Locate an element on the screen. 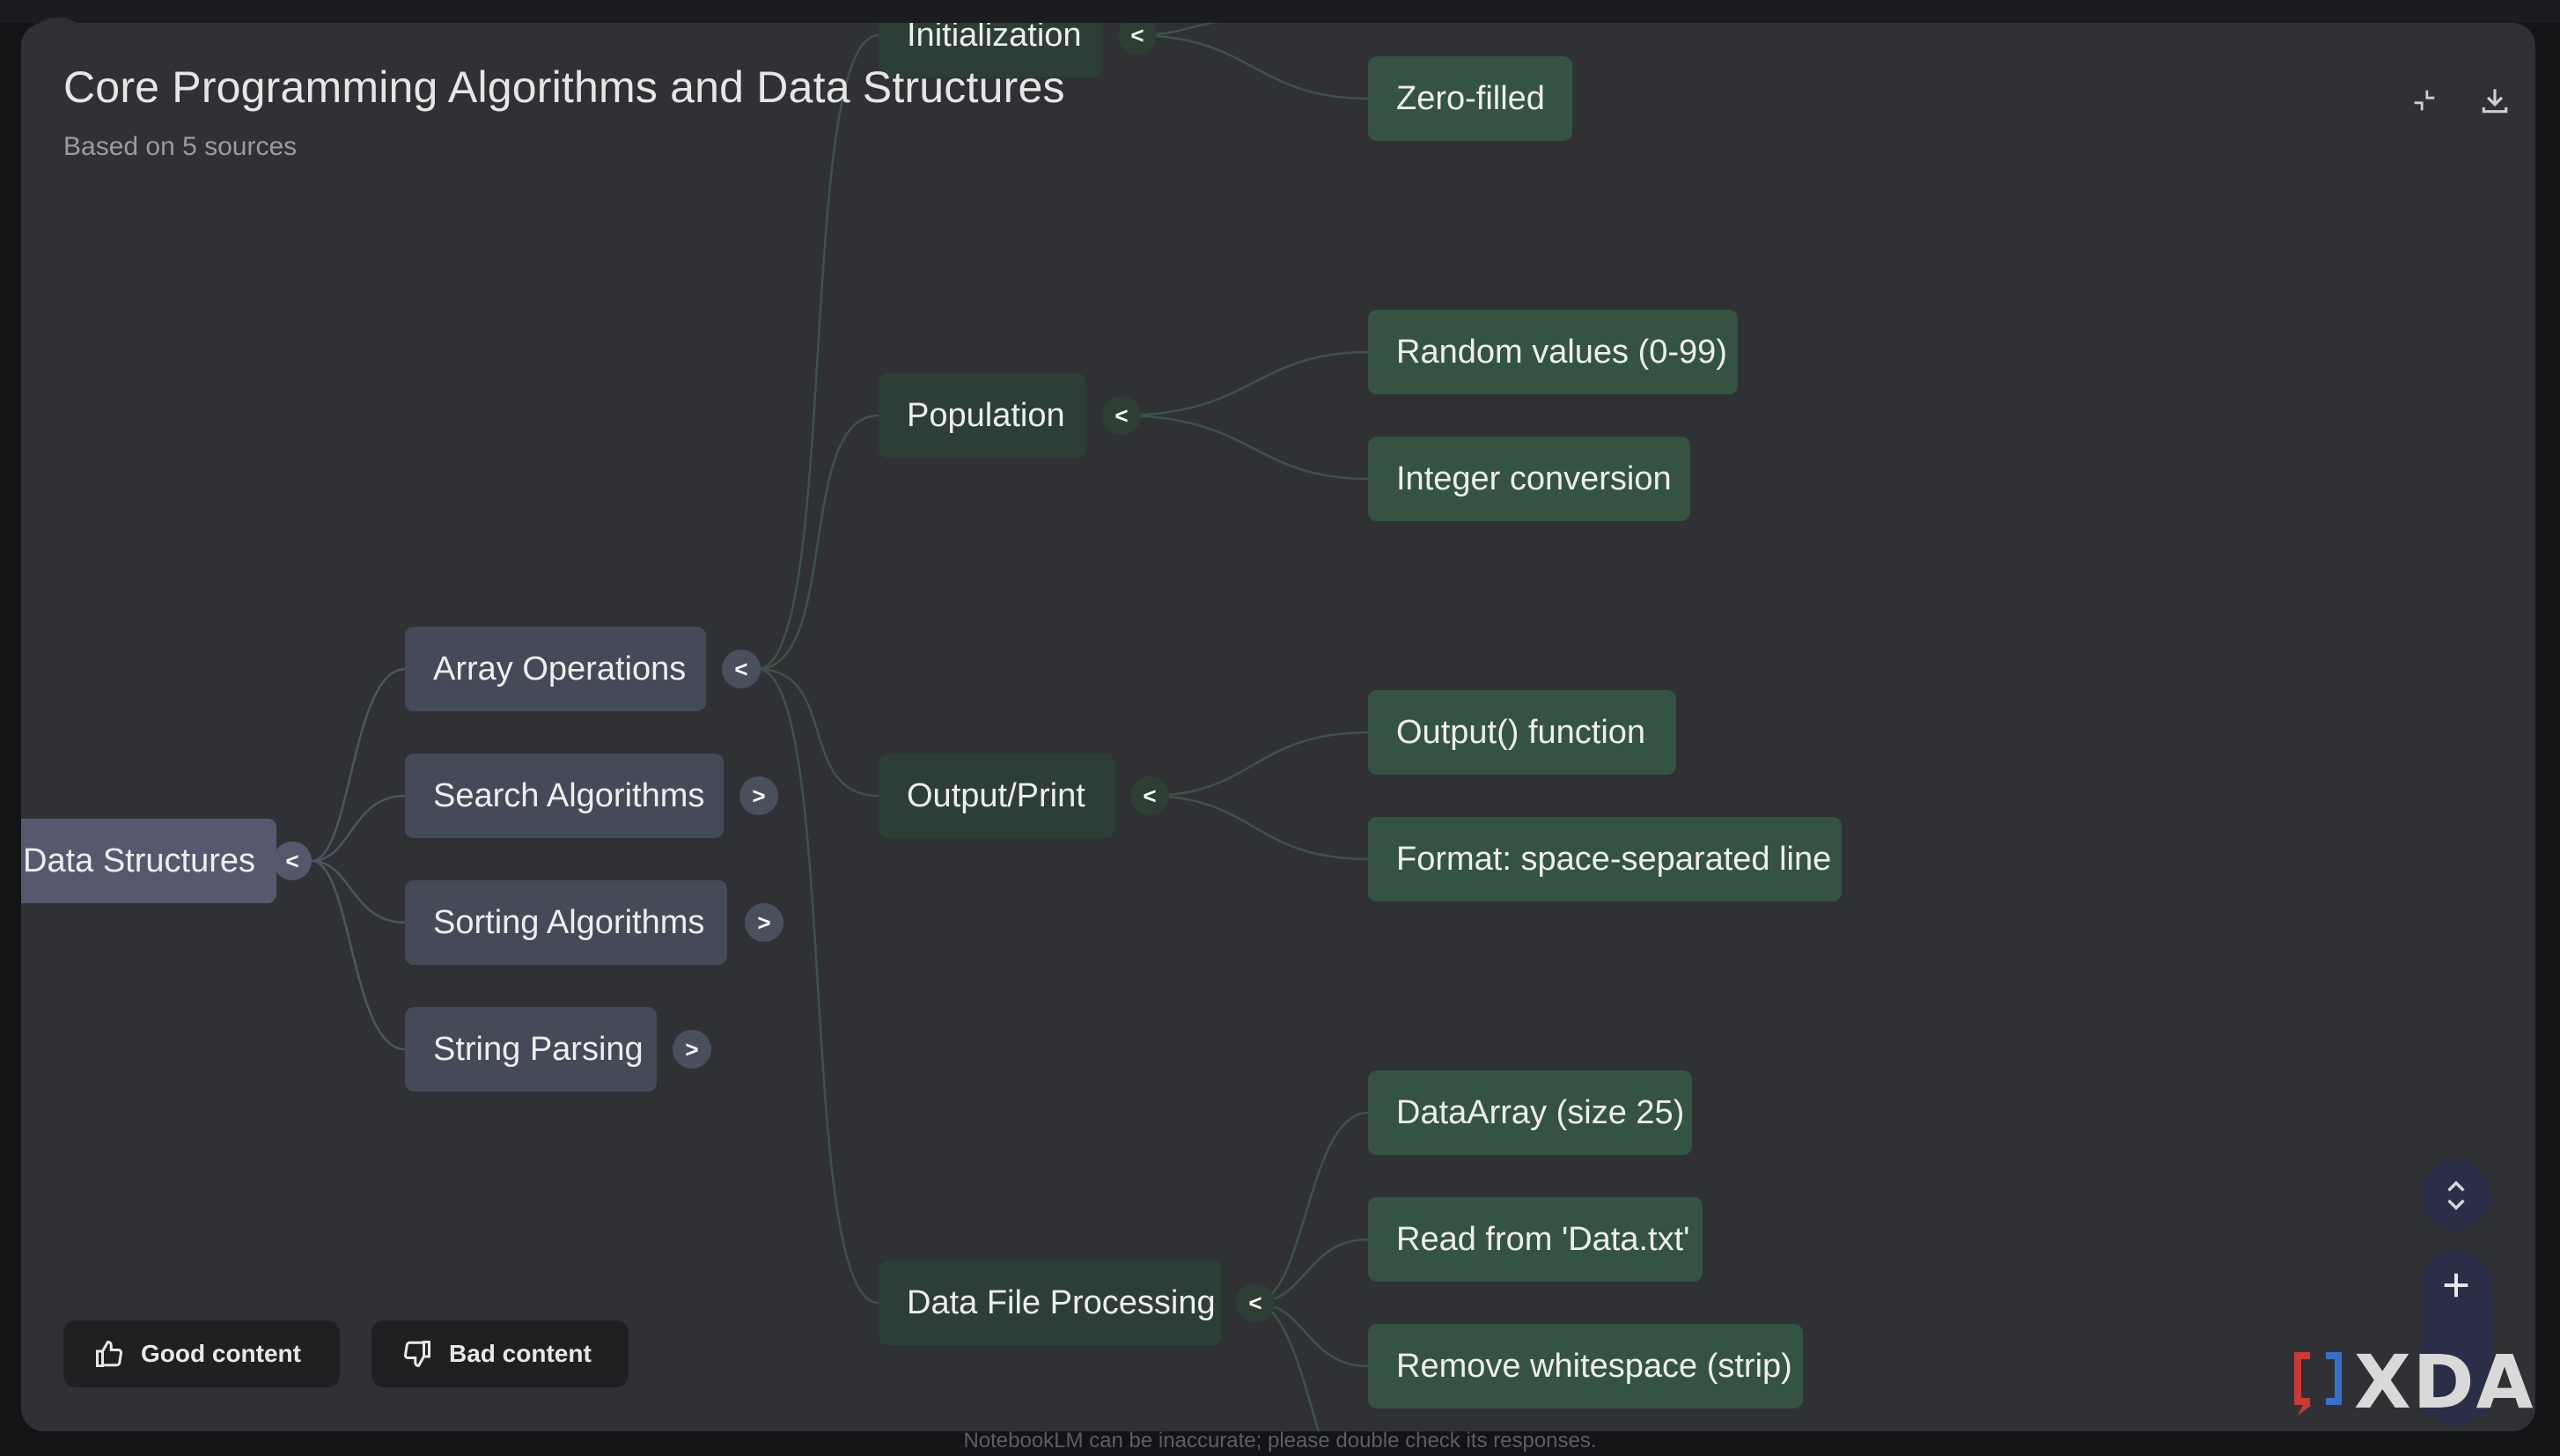 This screenshot has width=2560, height=1456. node-label: Zero-filled is located at coordinates (1470, 98).